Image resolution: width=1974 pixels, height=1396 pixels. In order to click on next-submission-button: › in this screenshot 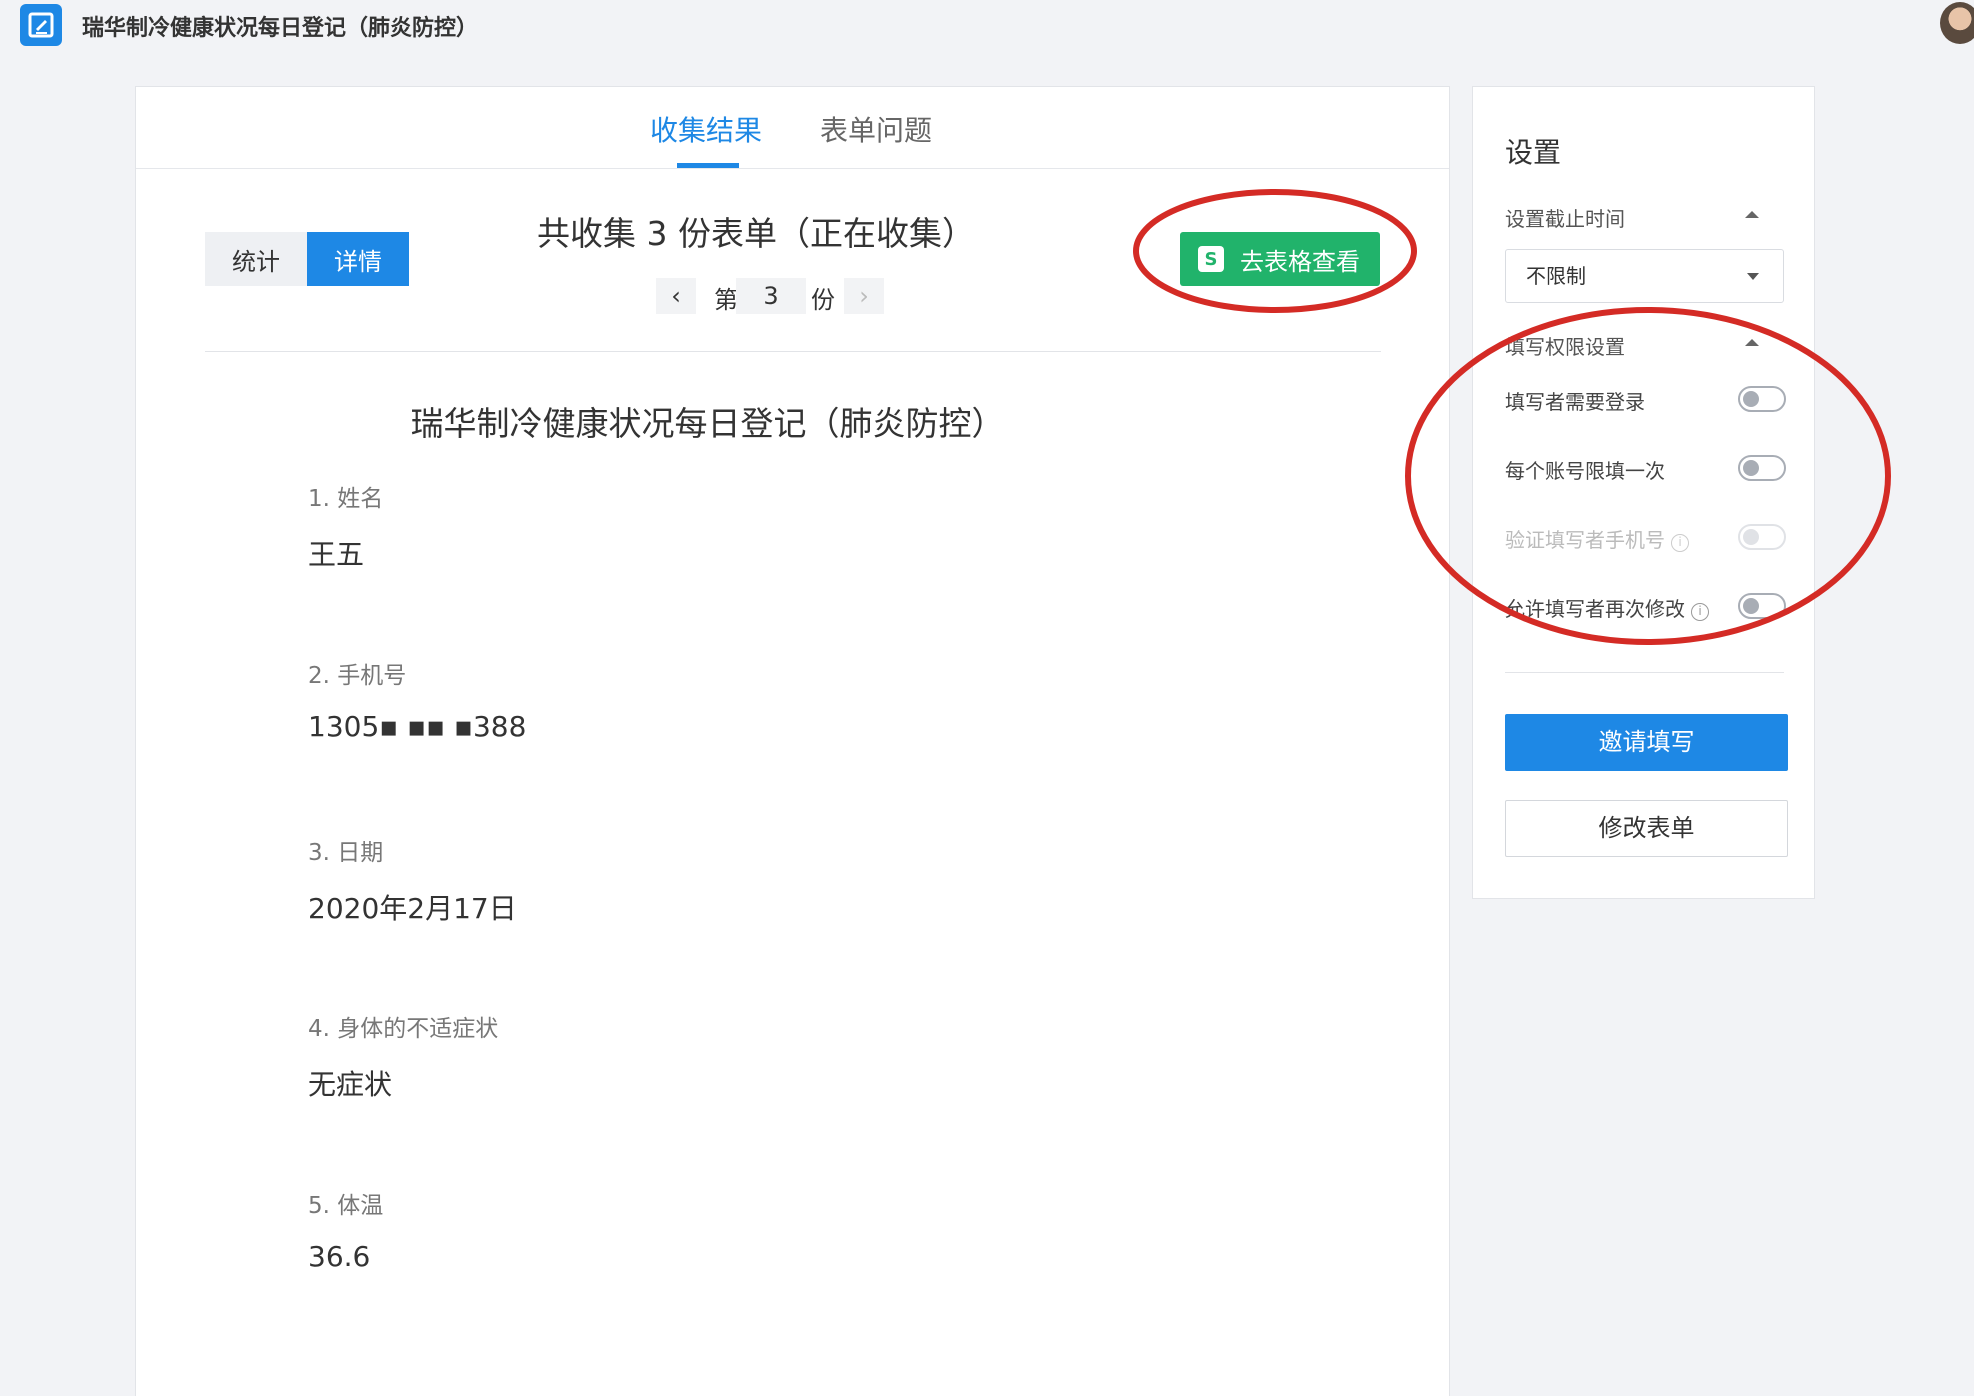, I will do `click(864, 296)`.